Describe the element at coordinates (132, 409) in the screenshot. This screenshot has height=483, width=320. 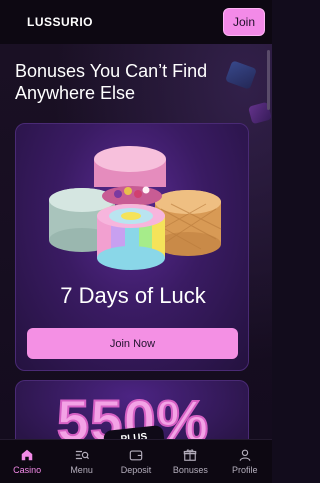
I see `promo-card-550: 550% PLUS` at that location.